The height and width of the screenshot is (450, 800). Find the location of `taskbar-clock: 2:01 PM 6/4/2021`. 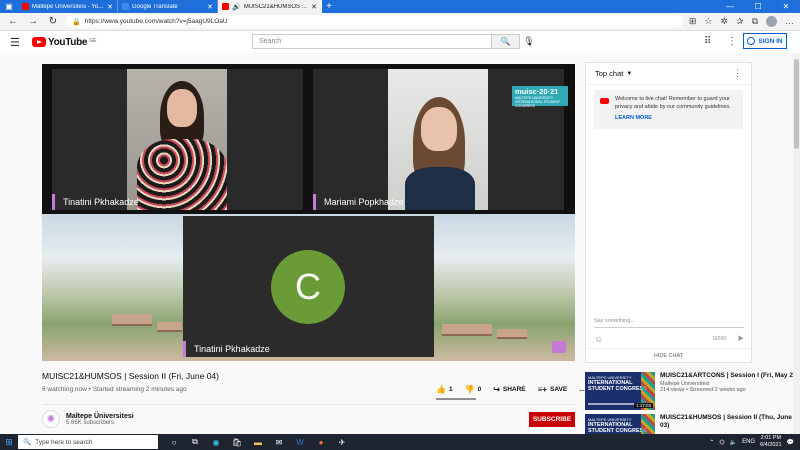

taskbar-clock: 2:01 PM 6/4/2021 is located at coordinates (770, 442).